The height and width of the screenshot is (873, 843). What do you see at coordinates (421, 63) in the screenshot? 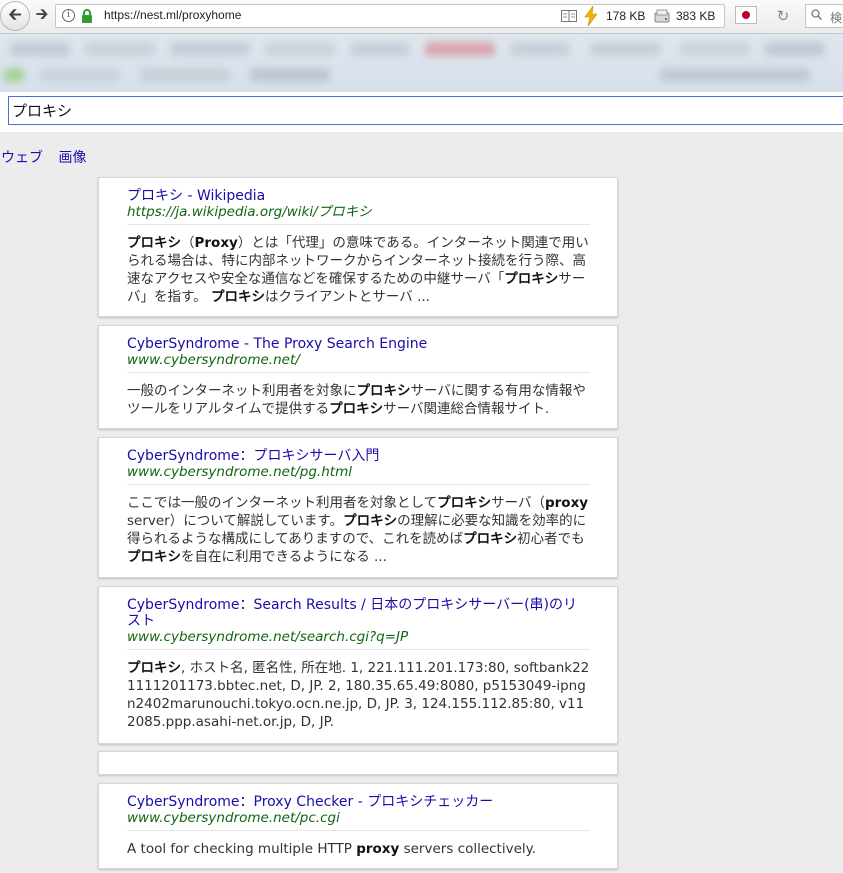
I see `bookmarks-bar` at bounding box center [421, 63].